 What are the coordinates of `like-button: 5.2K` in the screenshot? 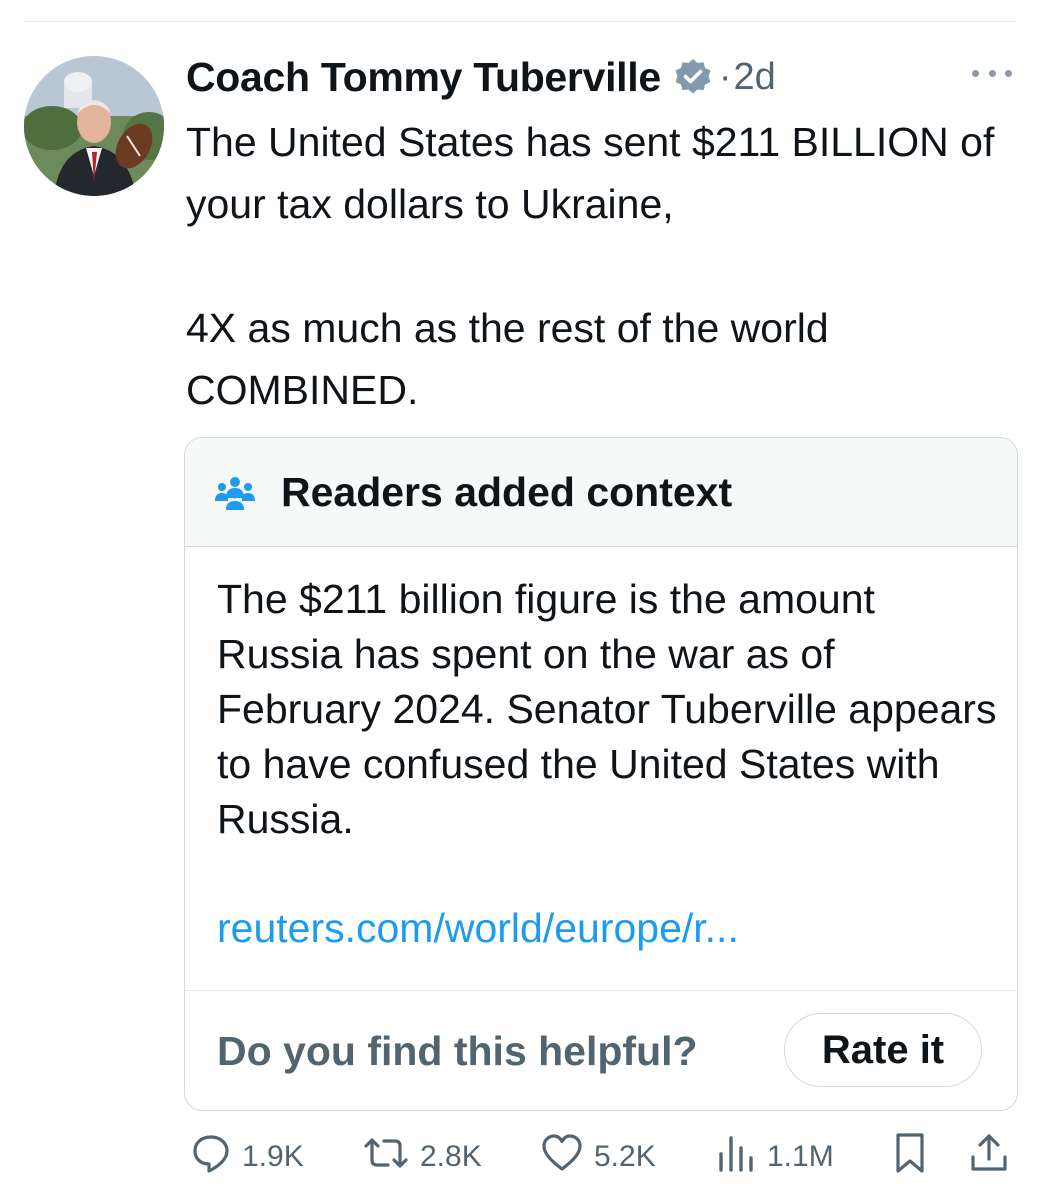 It's located at (598, 1157).